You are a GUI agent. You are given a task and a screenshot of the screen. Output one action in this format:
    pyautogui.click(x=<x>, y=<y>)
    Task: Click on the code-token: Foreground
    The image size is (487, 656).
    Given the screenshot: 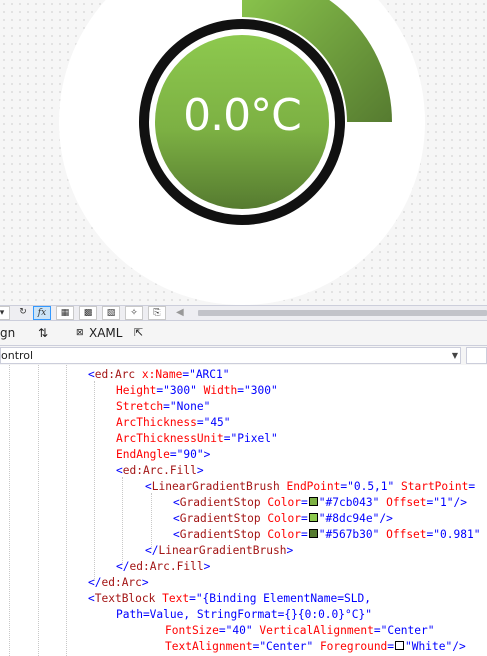 What is the action you would take?
    pyautogui.click(x=350, y=646)
    